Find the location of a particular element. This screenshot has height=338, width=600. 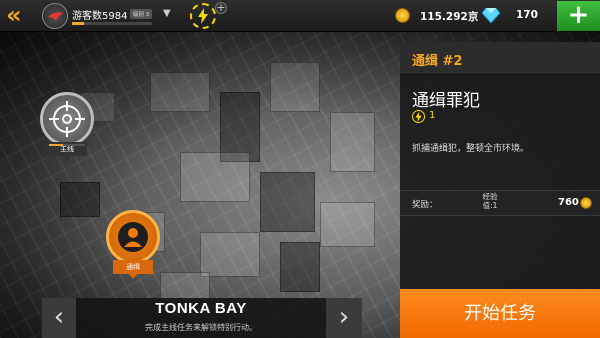

marker-progress is located at coordinates (67, 145).